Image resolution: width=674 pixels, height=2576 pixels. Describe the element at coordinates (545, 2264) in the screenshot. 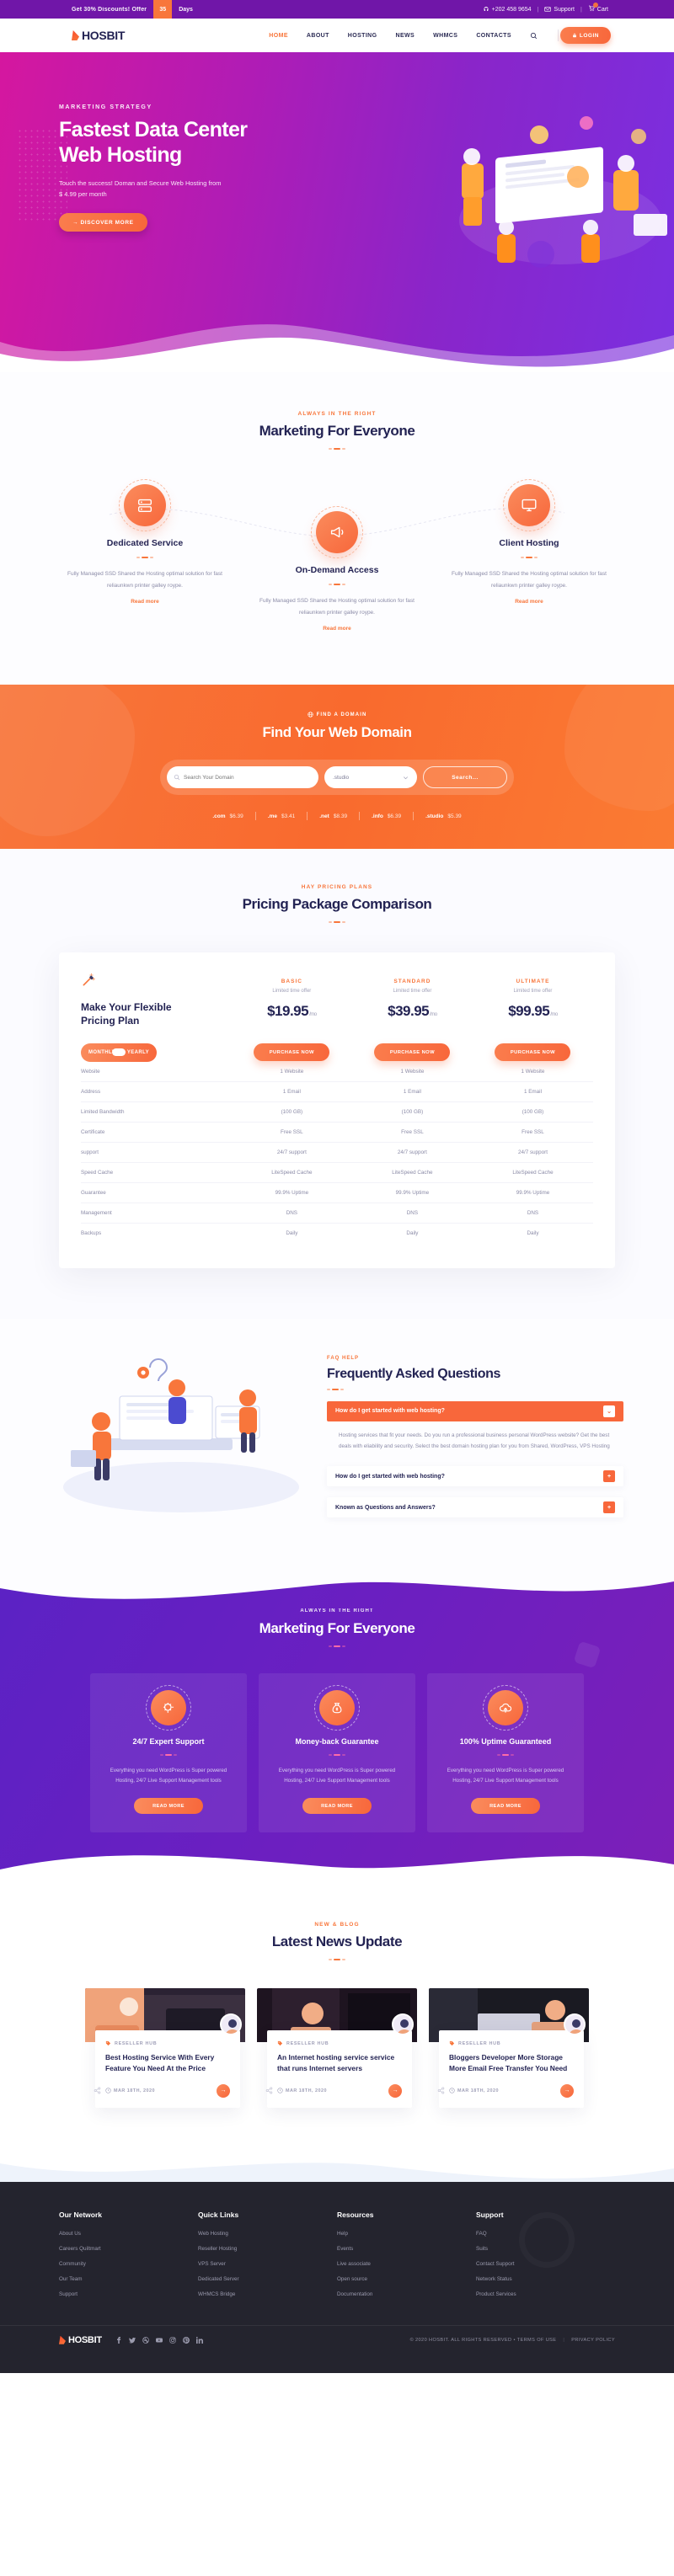

I see `footer-link-contact-support: Contact Support` at that location.